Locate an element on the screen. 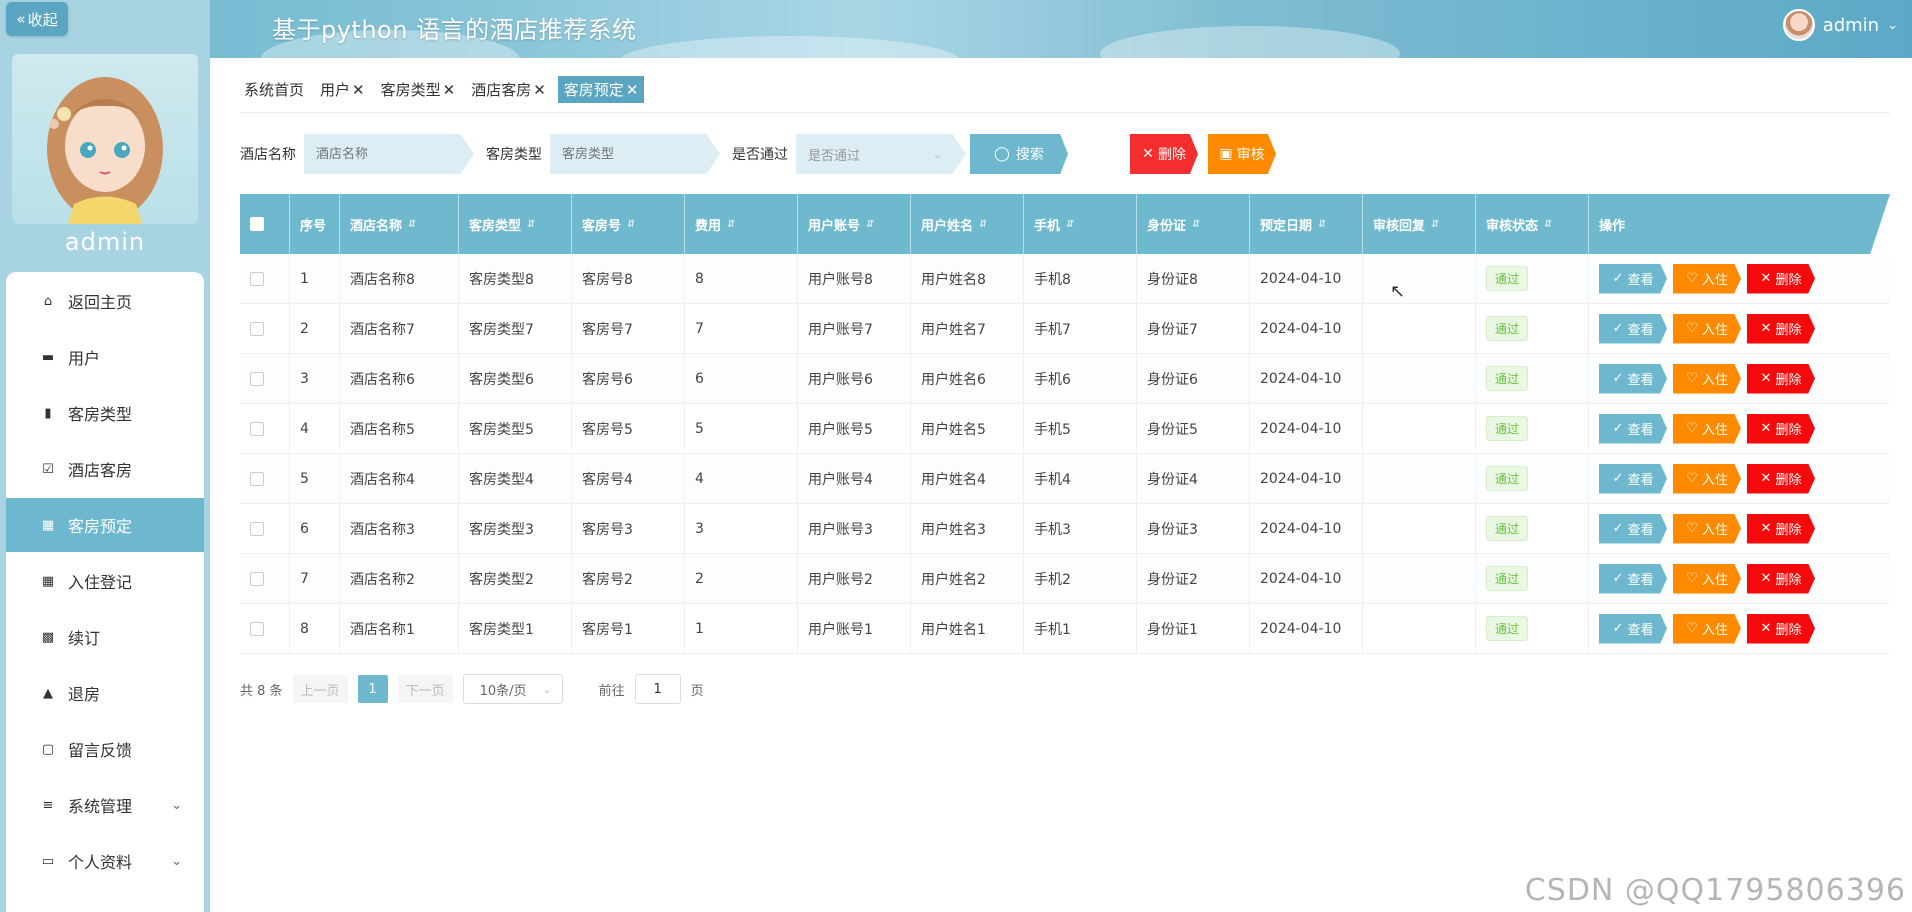 Image resolution: width=1912 pixels, height=912 pixels. passed-select: 是否通过 ⌄ is located at coordinates (881, 154).